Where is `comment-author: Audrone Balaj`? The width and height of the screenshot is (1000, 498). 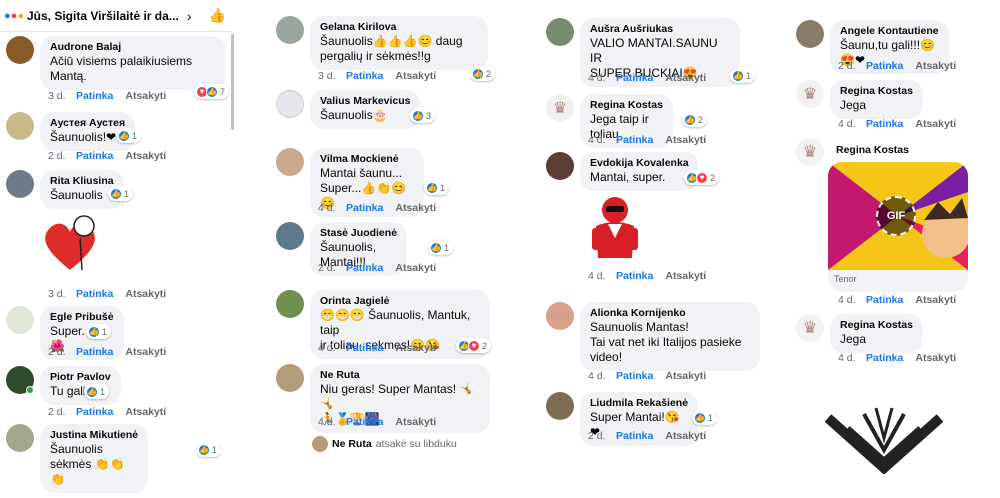
comment-author: Audrone Balaj is located at coordinates (133, 47).